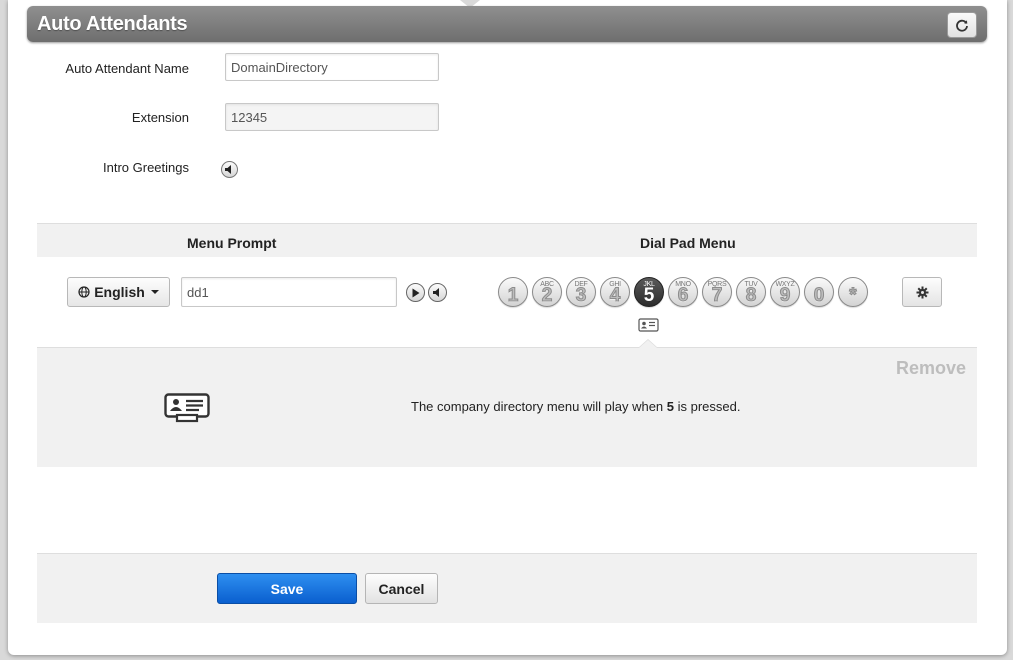 This screenshot has height=660, width=1013. I want to click on refresh-icon, so click(962, 25).